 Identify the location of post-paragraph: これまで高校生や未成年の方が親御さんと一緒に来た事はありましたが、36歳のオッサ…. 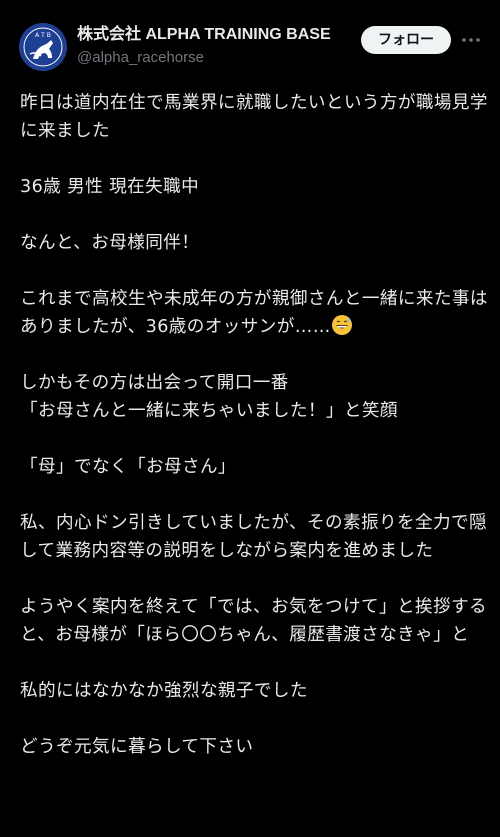
(255, 313).